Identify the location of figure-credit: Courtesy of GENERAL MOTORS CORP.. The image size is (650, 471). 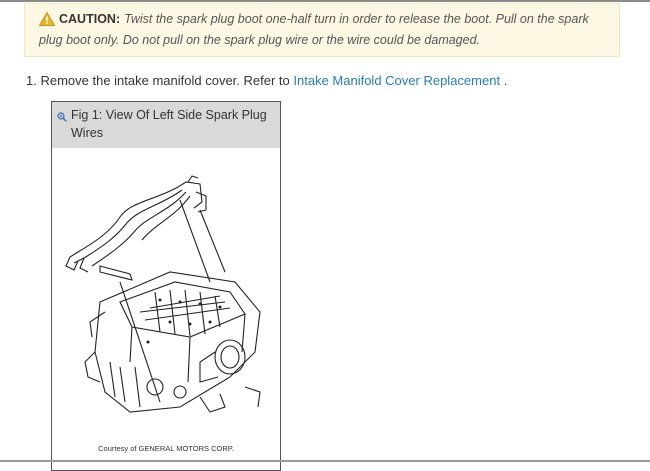
(166, 448).